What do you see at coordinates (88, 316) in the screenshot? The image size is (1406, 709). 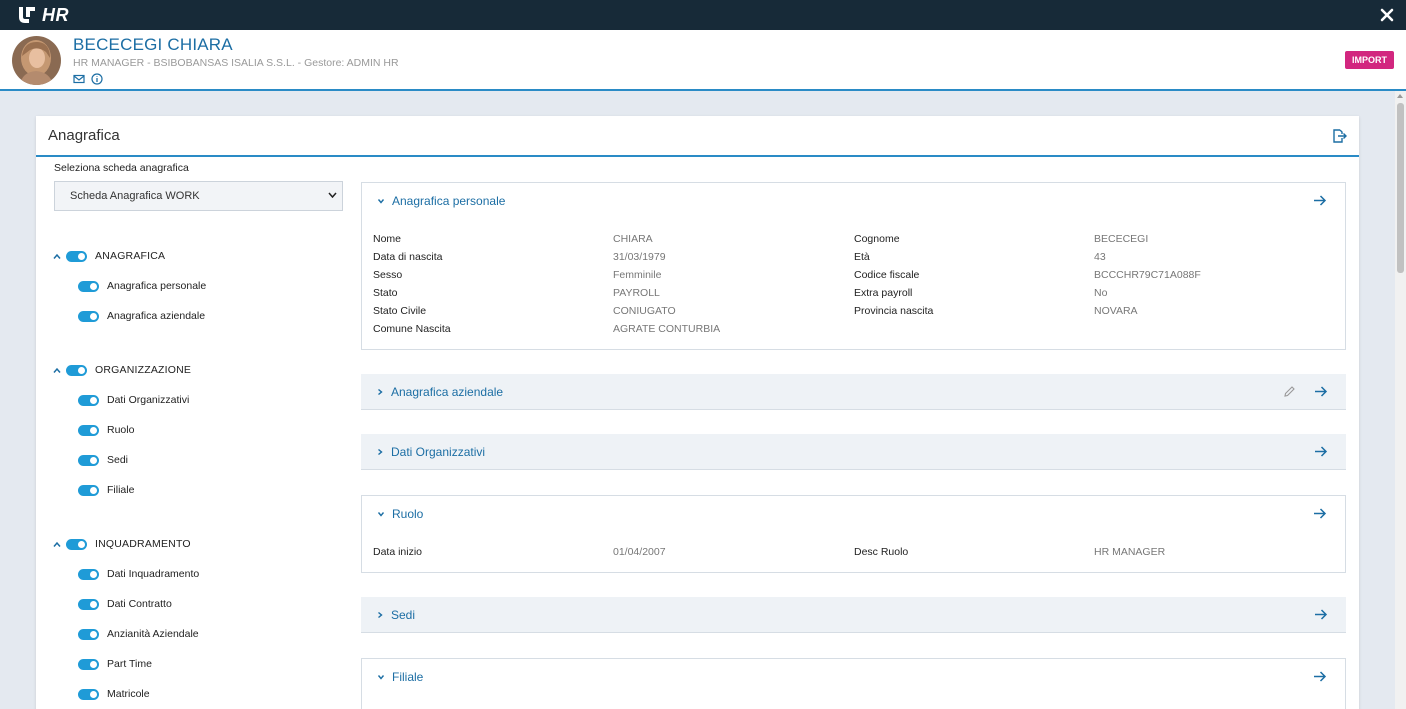 I see `toggle-anagrafica-aziendale` at bounding box center [88, 316].